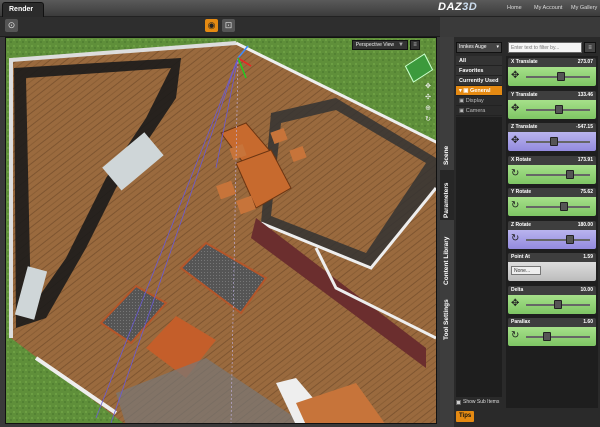 The width and height of the screenshot is (600, 427). What do you see at coordinates (475, 111) in the screenshot?
I see `tree-item-label: Camera` at bounding box center [475, 111].